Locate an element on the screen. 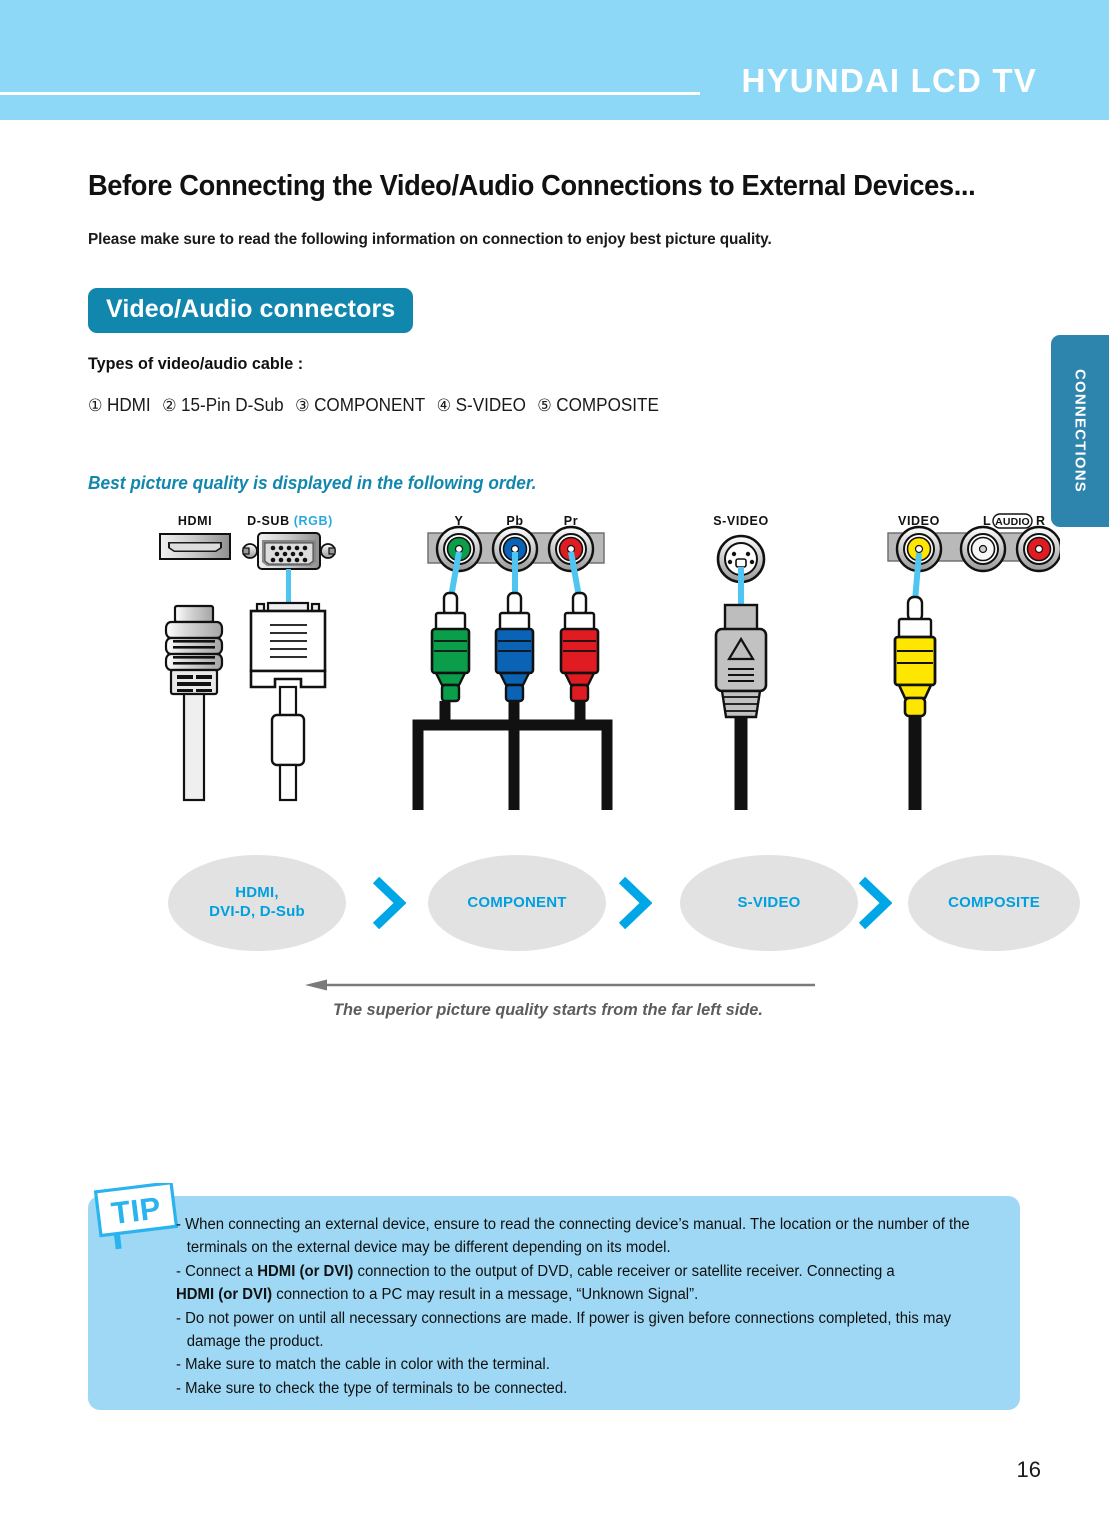 The image size is (1109, 1523). types-item-label: COMPONENT is located at coordinates (370, 405).